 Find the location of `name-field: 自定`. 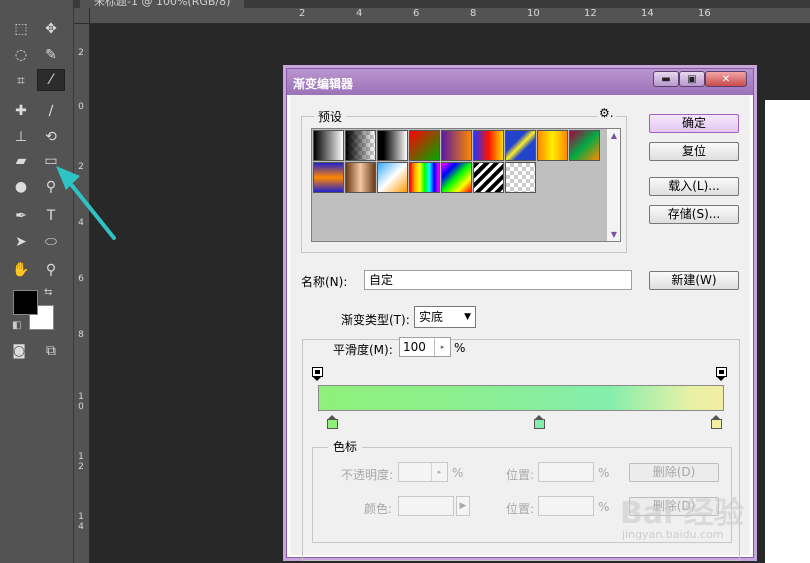

name-field: 自定 is located at coordinates (498, 280).